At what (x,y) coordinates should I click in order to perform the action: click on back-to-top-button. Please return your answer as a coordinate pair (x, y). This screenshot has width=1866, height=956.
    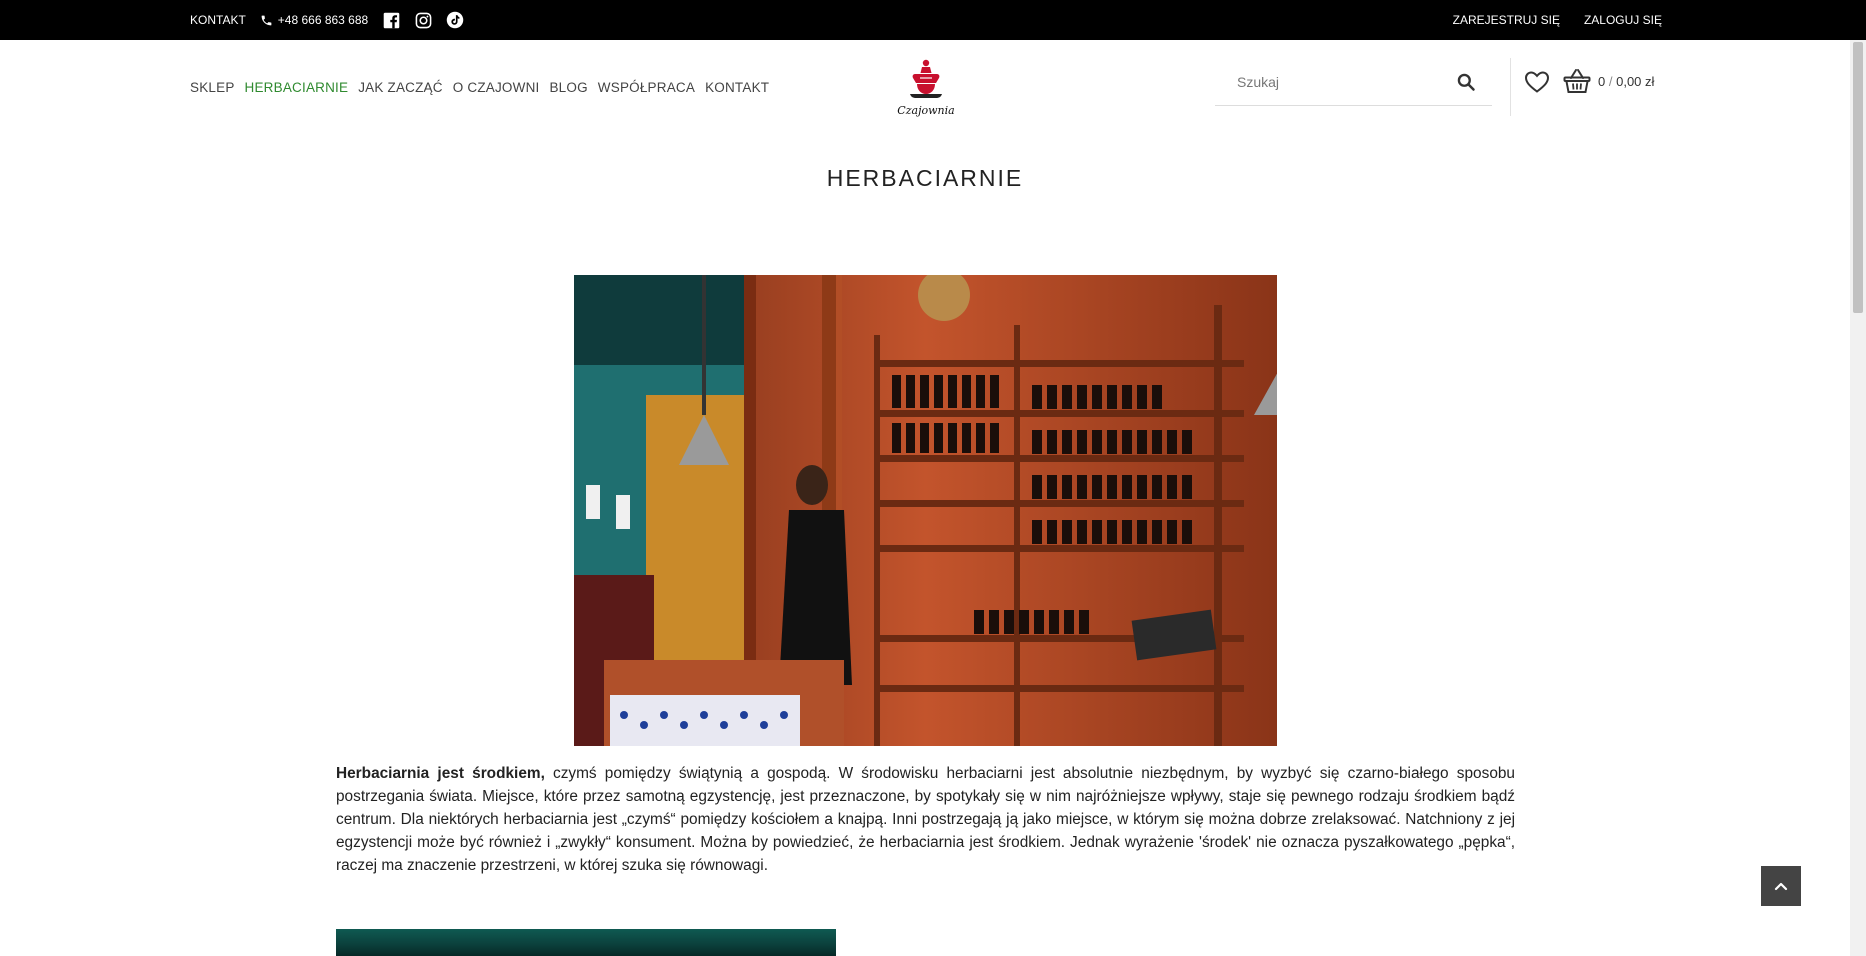
    Looking at the image, I should click on (1781, 886).